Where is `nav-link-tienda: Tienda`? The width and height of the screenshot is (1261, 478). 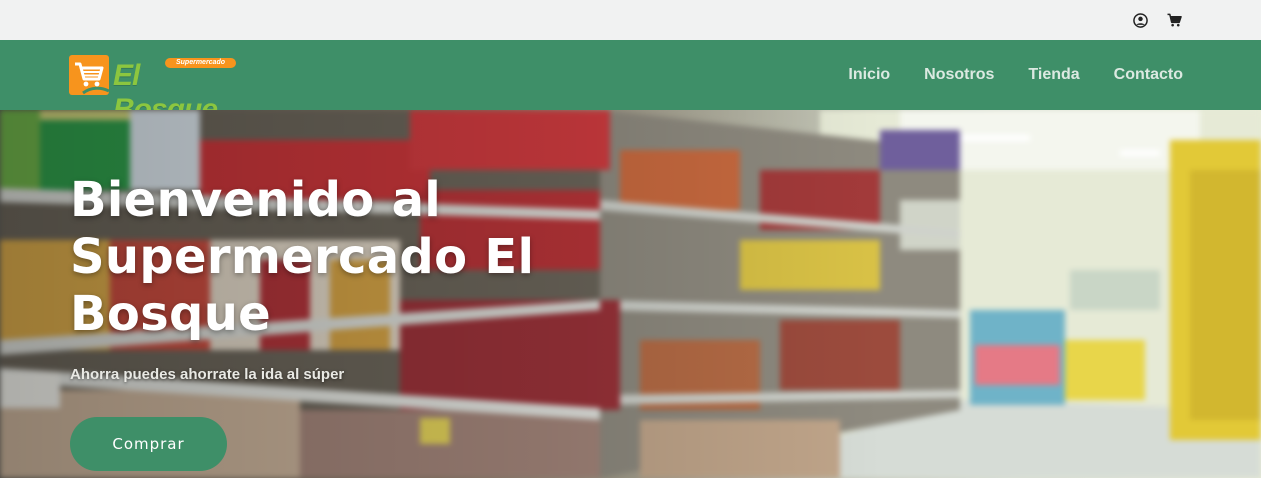
nav-link-tienda: Tienda is located at coordinates (1053, 75).